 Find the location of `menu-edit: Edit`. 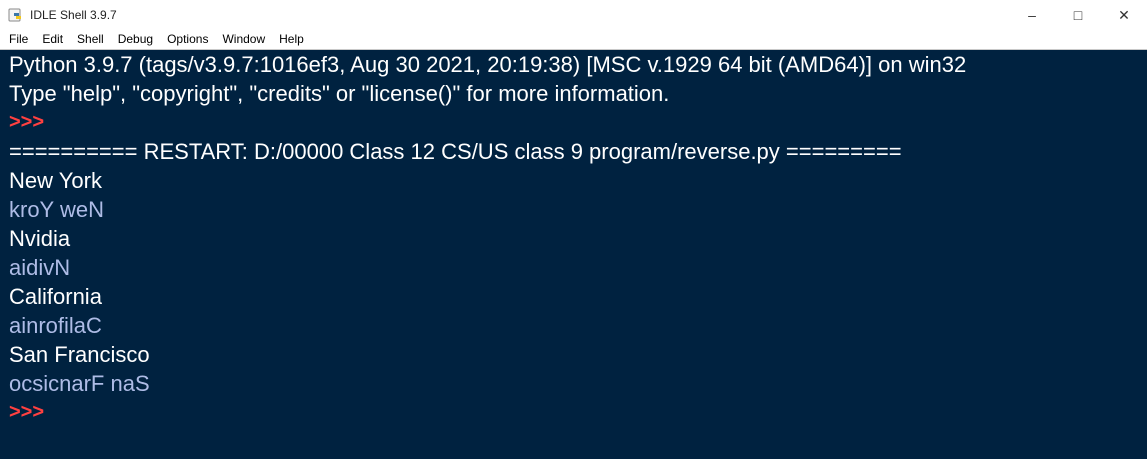

menu-edit: Edit is located at coordinates (52, 39).